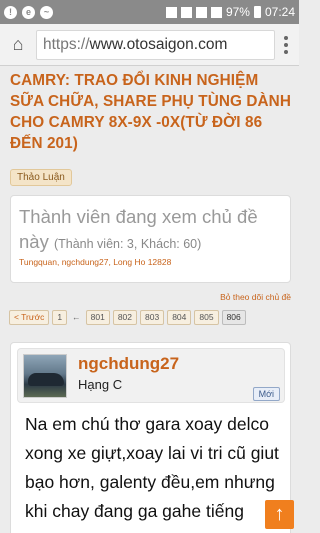 This screenshot has height=533, width=320. Describe the element at coordinates (286, 44) in the screenshot. I see `overflow-menu-icon` at that location.